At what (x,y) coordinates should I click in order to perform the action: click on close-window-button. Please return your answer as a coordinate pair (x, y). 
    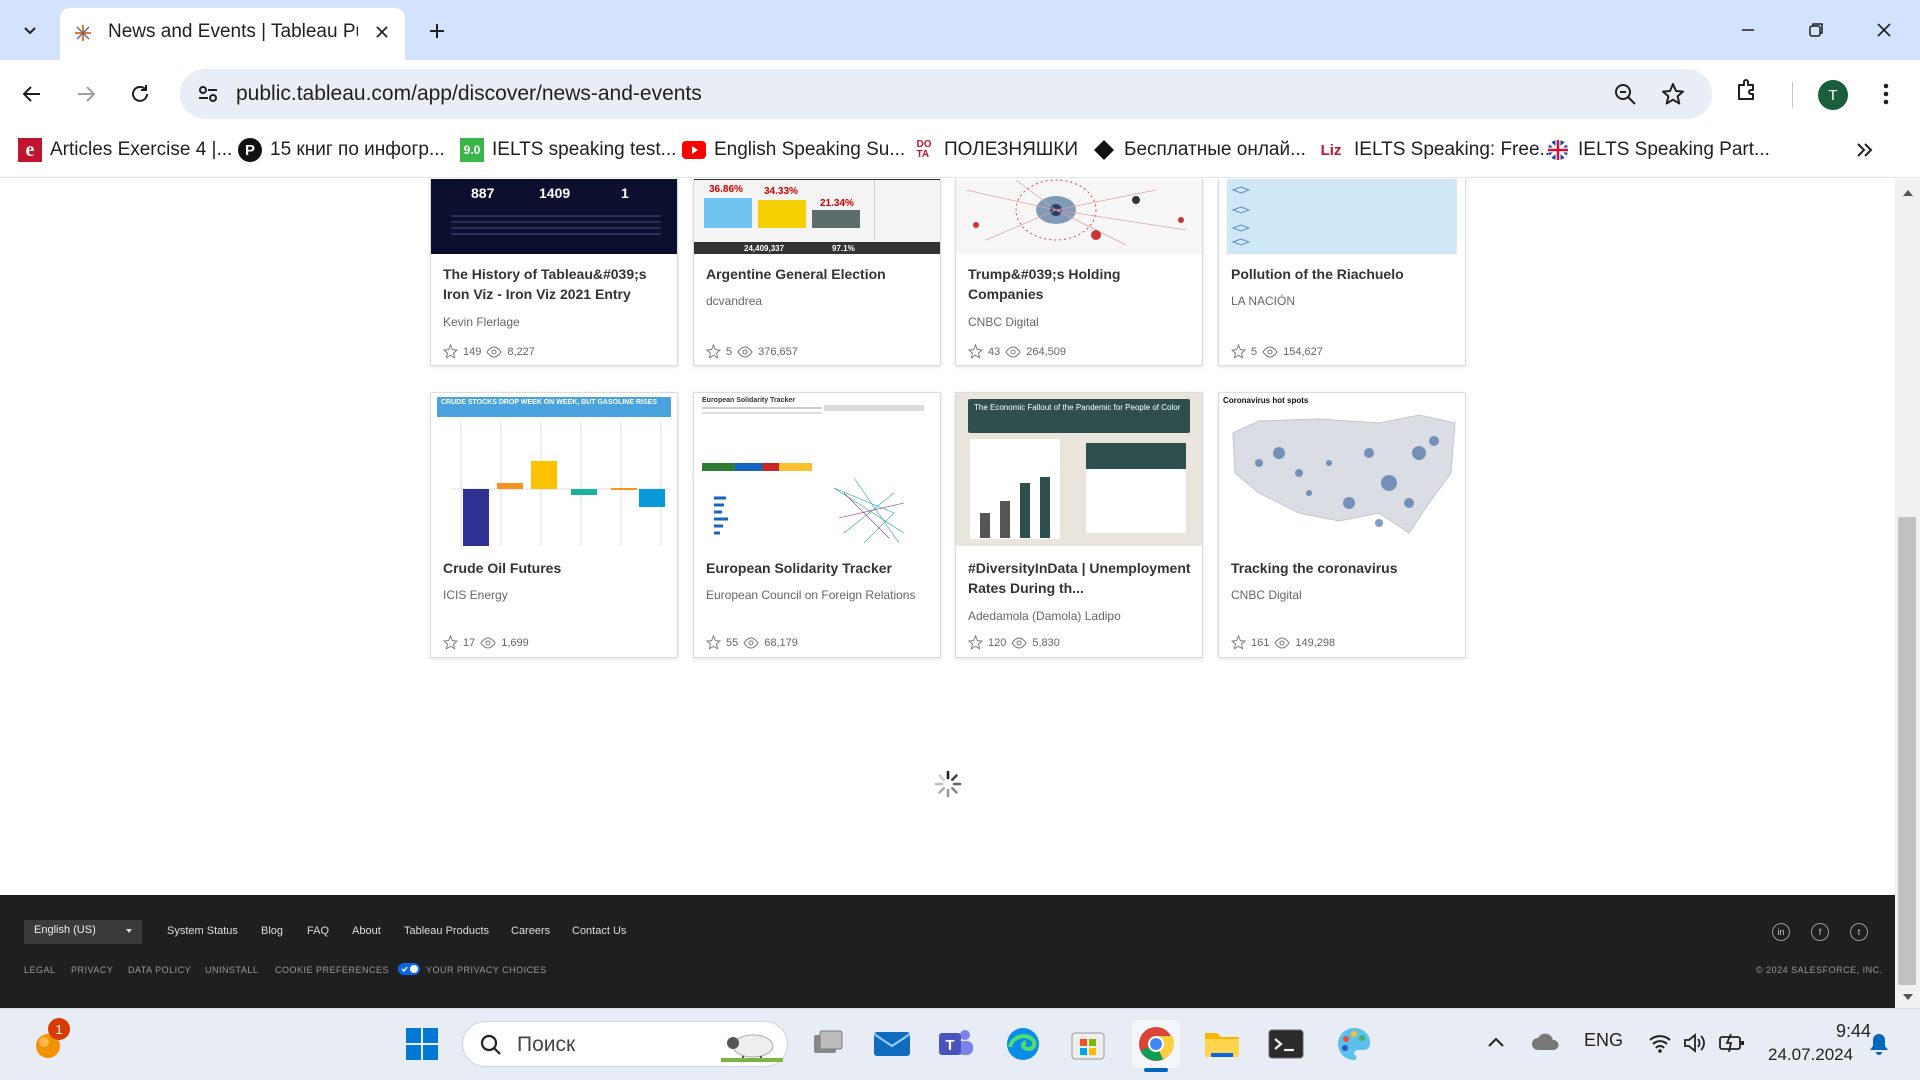
    Looking at the image, I should click on (1884, 30).